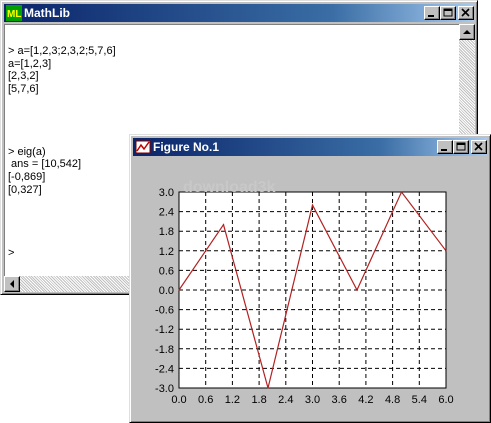 This screenshot has height=423, width=491. I want to click on y-tick-label: -1.2, so click(164, 330).